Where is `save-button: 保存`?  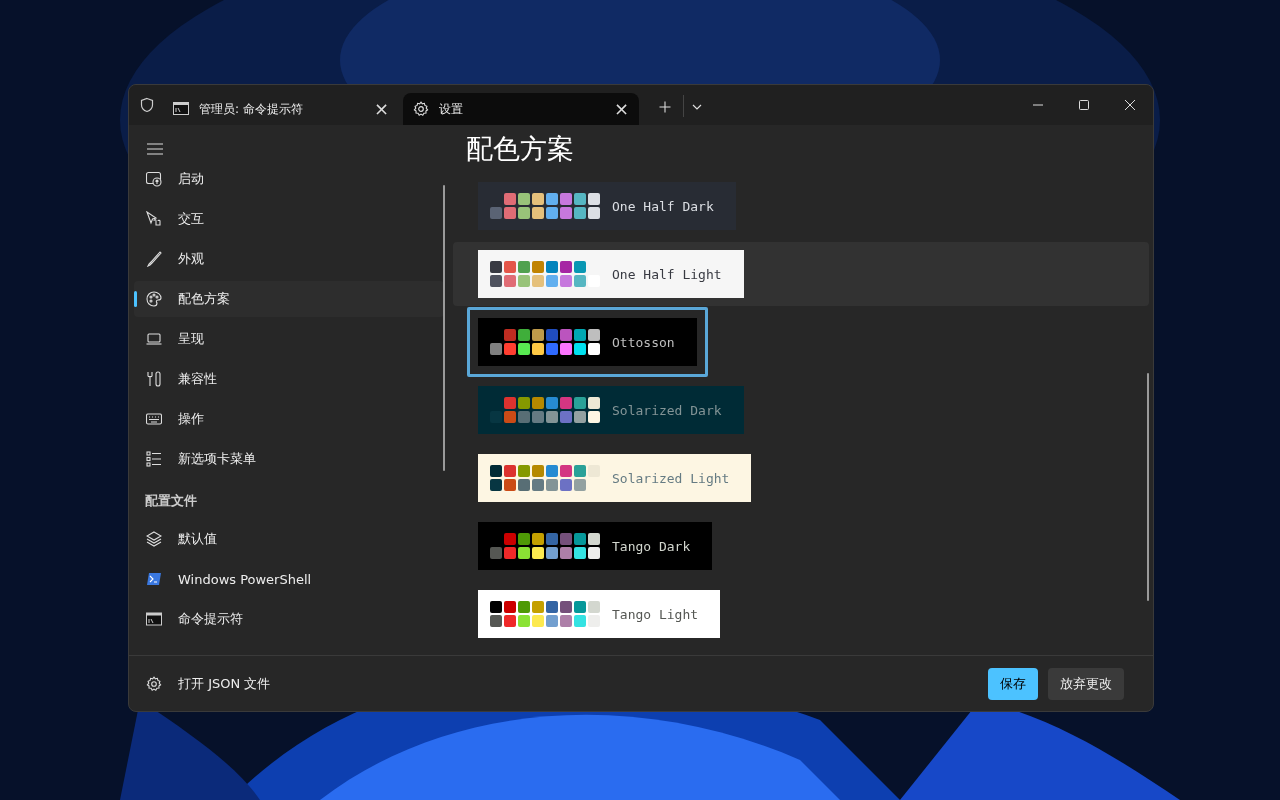 save-button: 保存 is located at coordinates (1013, 683).